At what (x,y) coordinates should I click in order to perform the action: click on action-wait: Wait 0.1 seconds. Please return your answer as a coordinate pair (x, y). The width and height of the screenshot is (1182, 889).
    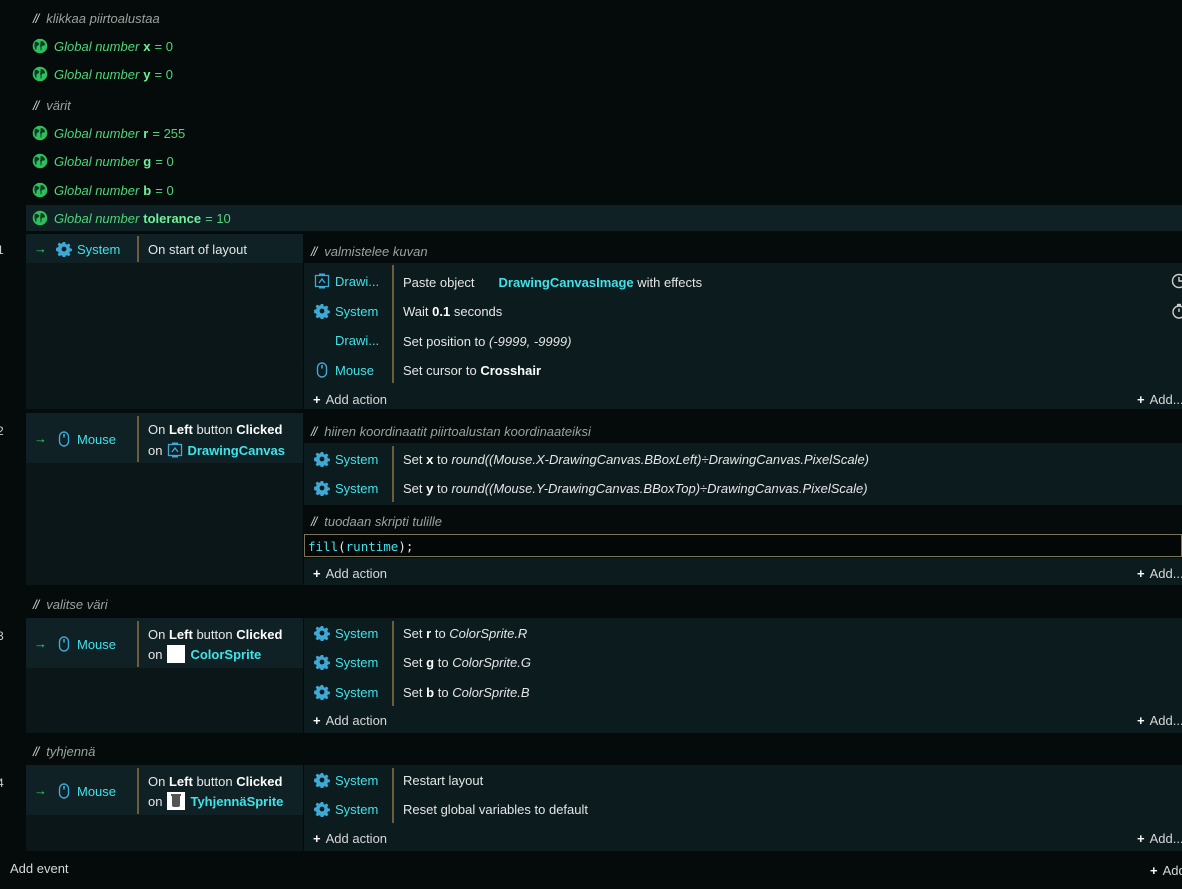
    Looking at the image, I should click on (452, 311).